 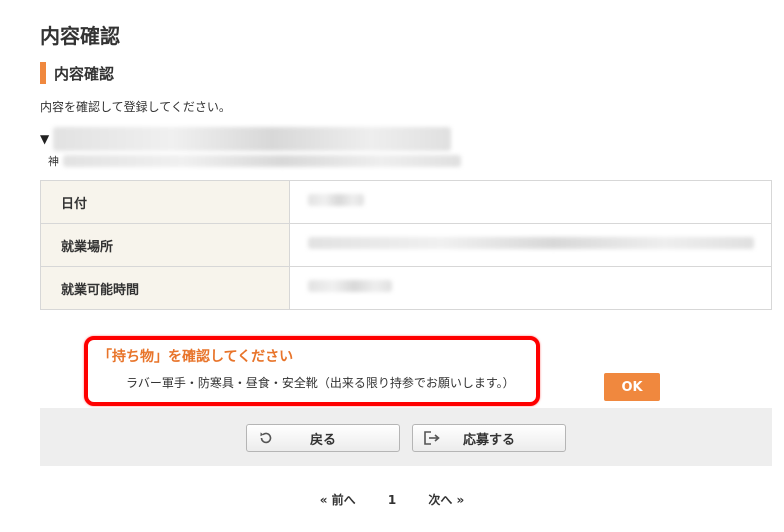 What do you see at coordinates (84, 73) in the screenshot?
I see `section-heading-text: 内容確認` at bounding box center [84, 73].